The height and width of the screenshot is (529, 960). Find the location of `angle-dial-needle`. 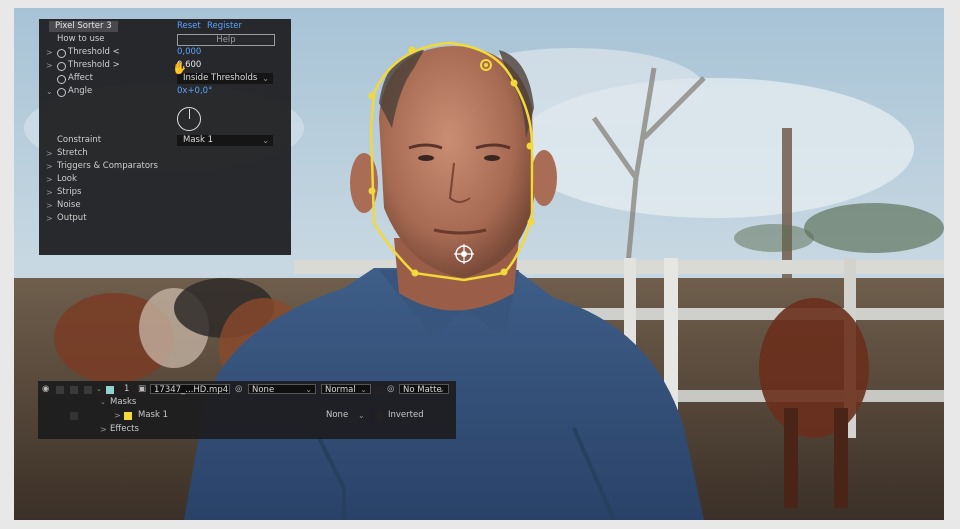

angle-dial-needle is located at coordinates (189, 114).